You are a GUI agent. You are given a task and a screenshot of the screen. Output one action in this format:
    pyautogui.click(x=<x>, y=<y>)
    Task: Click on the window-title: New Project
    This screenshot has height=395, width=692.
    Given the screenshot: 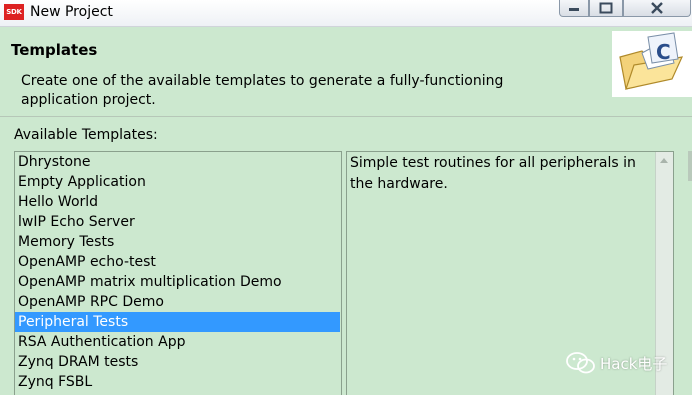 What is the action you would take?
    pyautogui.click(x=71, y=12)
    